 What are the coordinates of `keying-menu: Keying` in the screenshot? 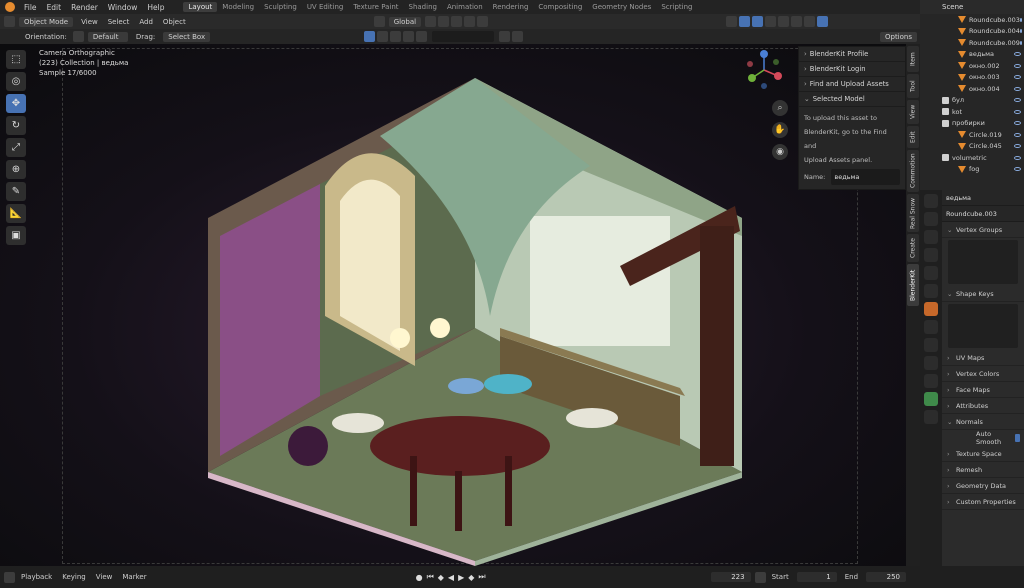 It's located at (74, 577).